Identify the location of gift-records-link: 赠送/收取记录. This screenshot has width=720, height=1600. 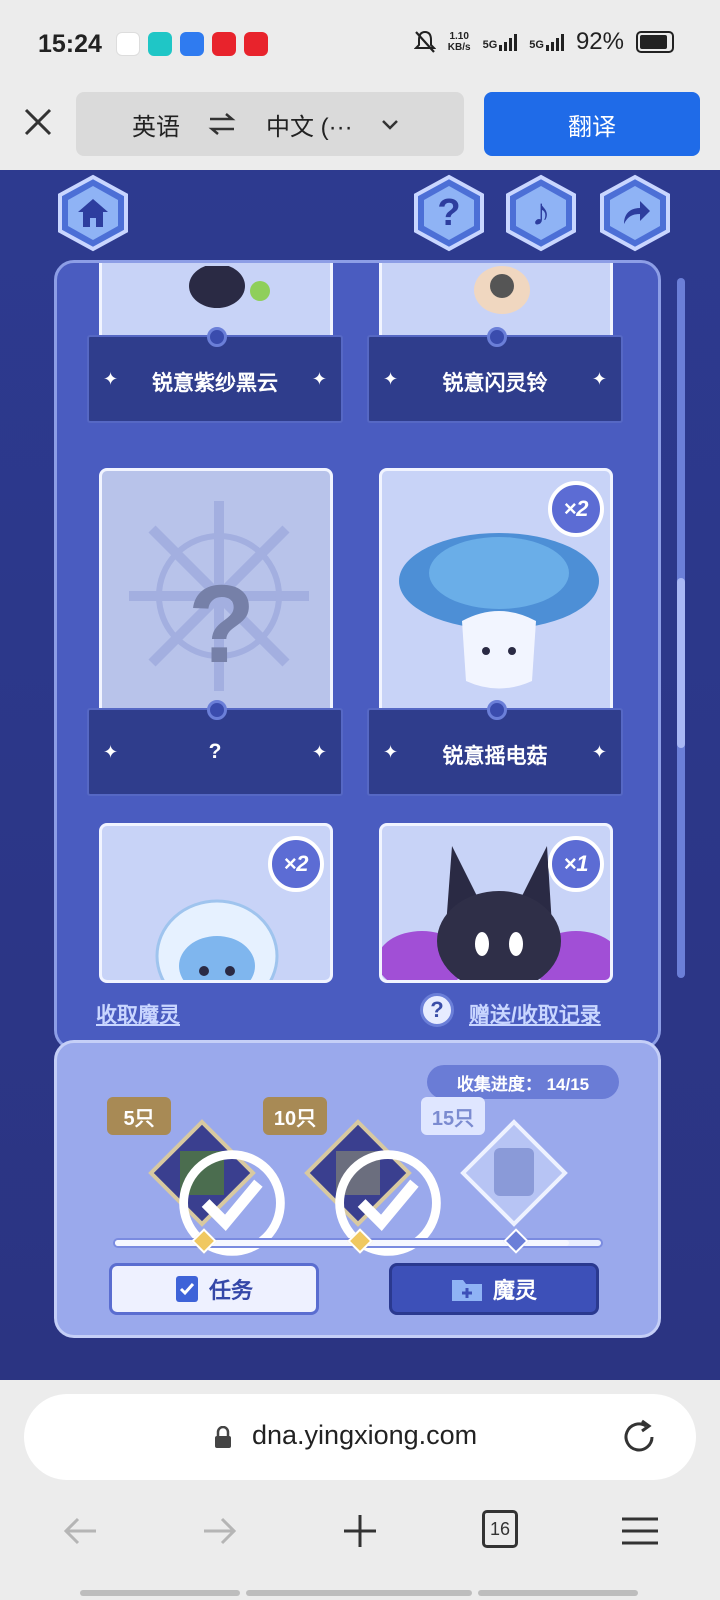
(535, 1014).